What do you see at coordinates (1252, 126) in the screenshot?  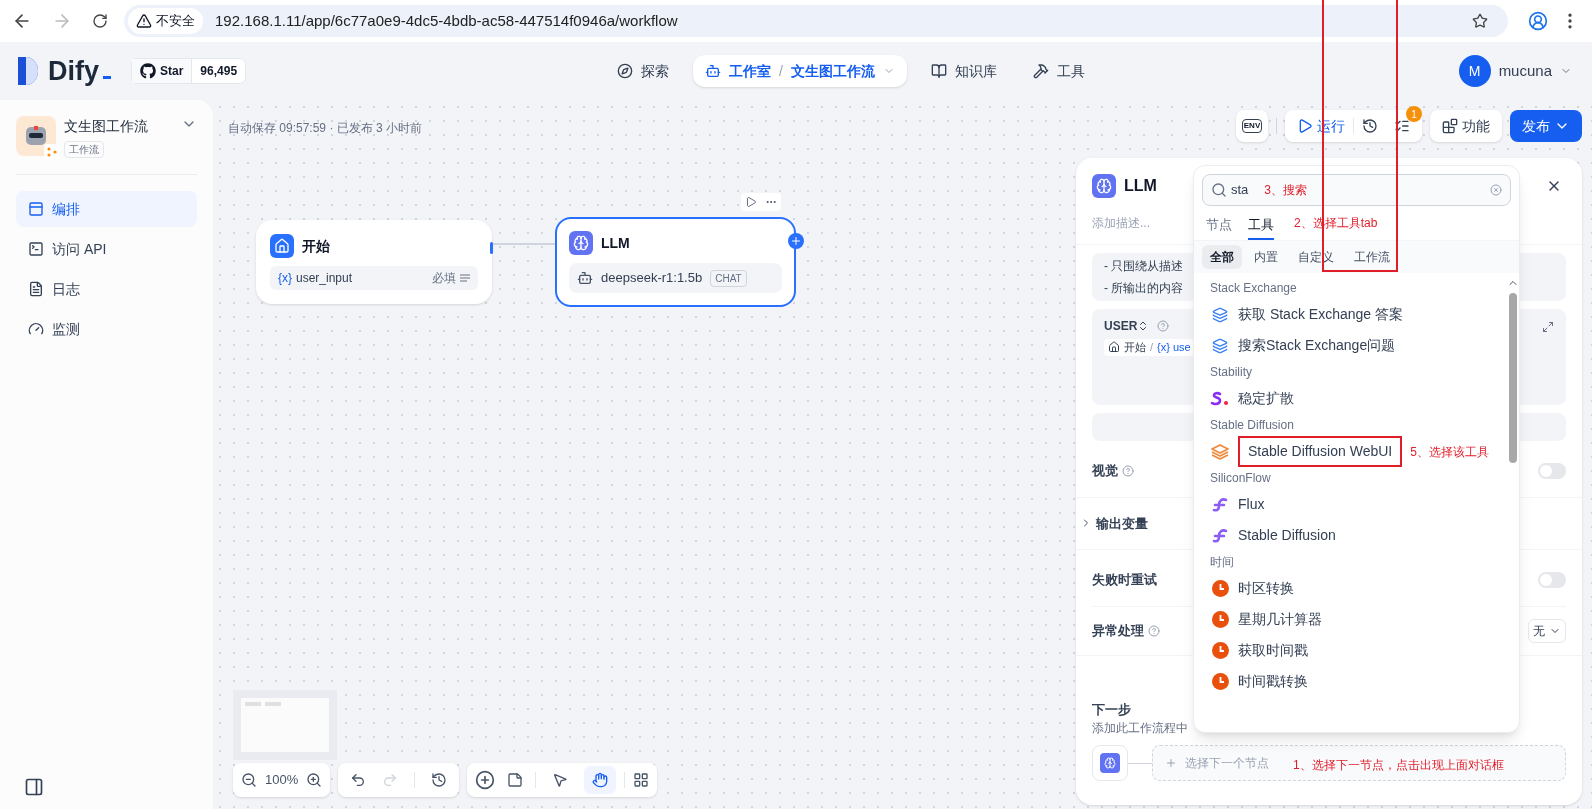 I see `env-button: ENV` at bounding box center [1252, 126].